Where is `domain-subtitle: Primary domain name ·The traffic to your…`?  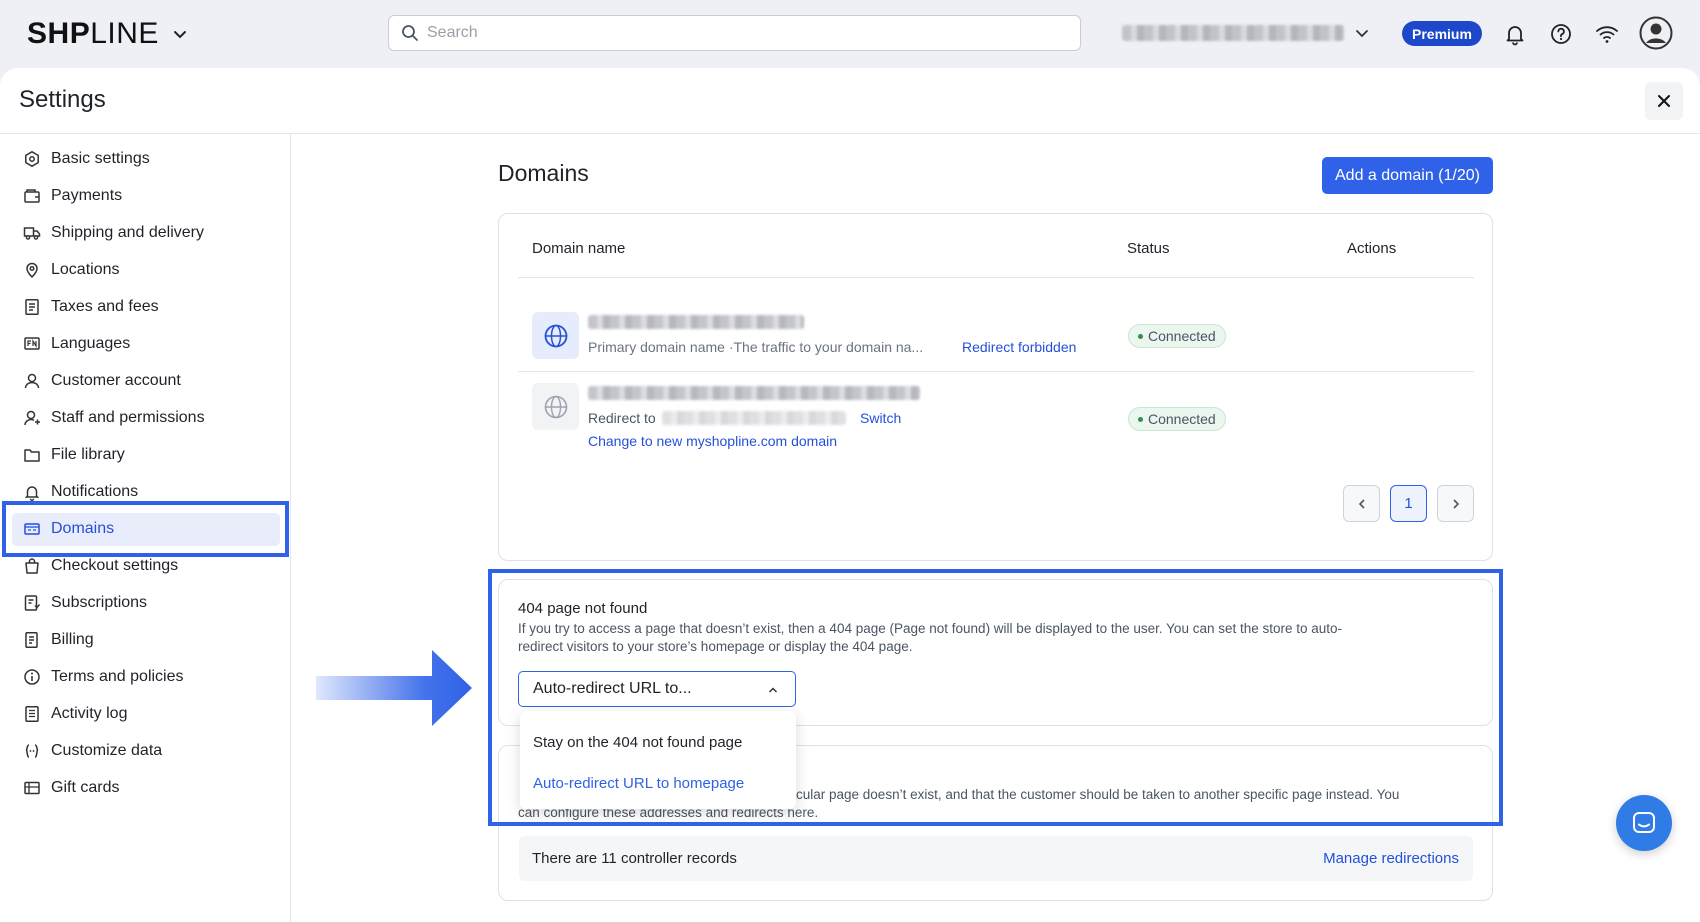
domain-subtitle: Primary domain name ·The traffic to your… is located at coordinates (756, 347).